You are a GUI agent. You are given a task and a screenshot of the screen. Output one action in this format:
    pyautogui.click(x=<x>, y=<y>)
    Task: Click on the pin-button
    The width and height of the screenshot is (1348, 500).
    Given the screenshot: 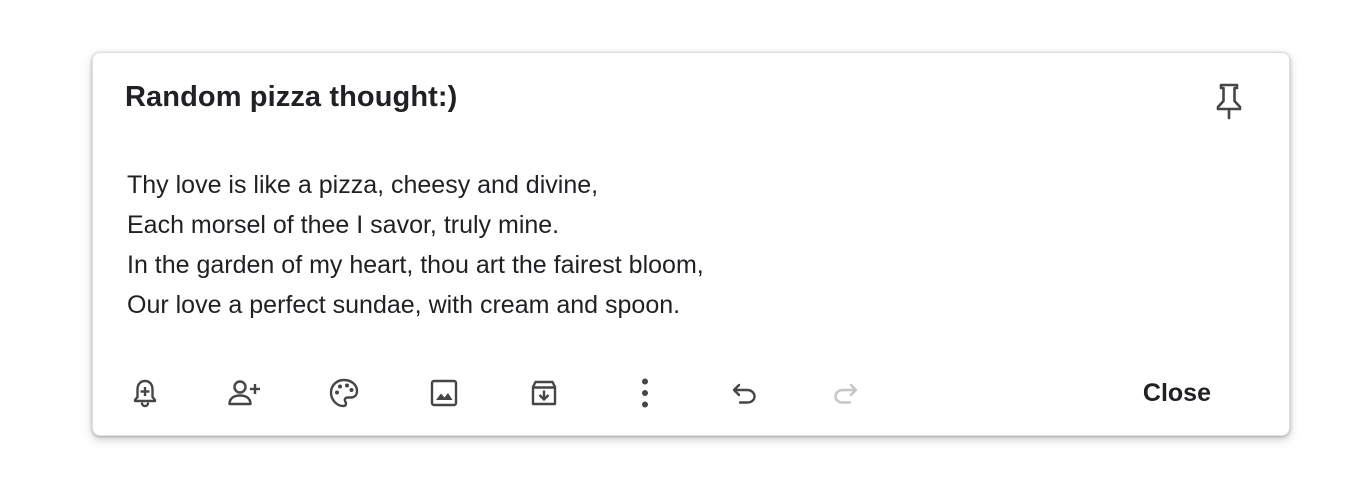 What is the action you would take?
    pyautogui.click(x=1229, y=101)
    